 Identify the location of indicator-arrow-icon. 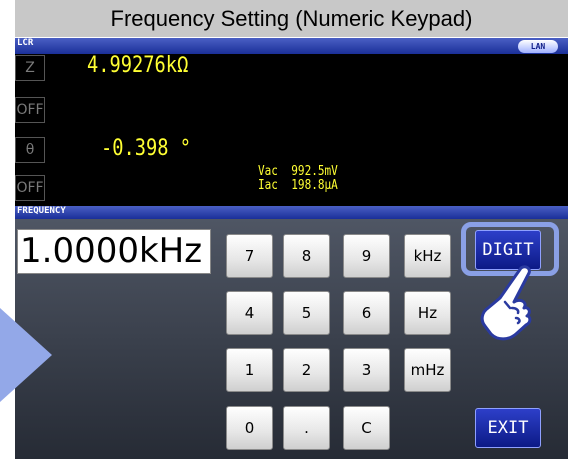
(26, 355).